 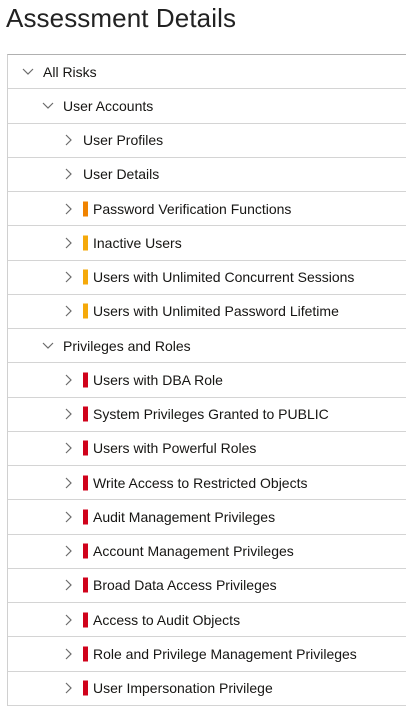 I want to click on tree-row-label: Users with Powerful Roles, so click(x=175, y=448).